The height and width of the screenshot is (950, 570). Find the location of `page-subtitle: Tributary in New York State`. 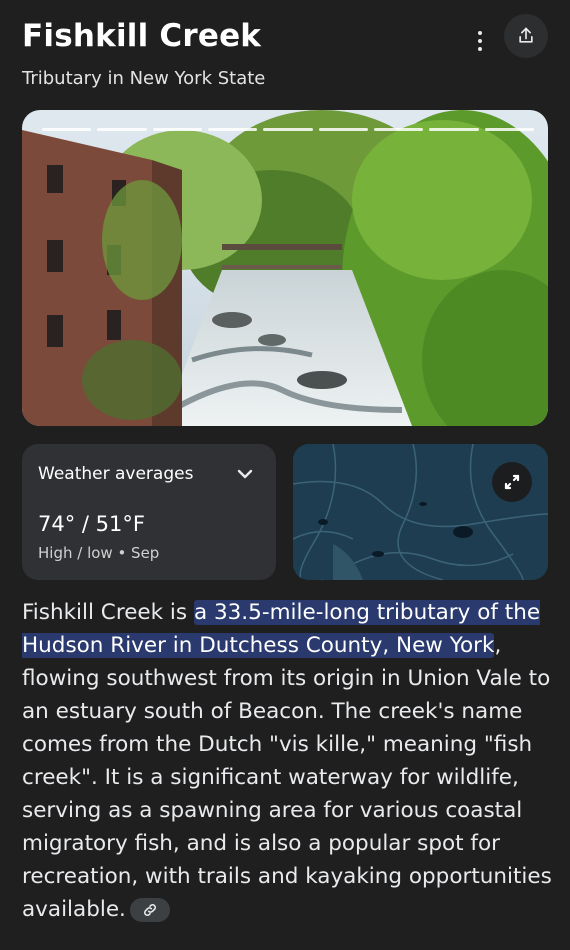

page-subtitle: Tributary in New York State is located at coordinates (144, 78).